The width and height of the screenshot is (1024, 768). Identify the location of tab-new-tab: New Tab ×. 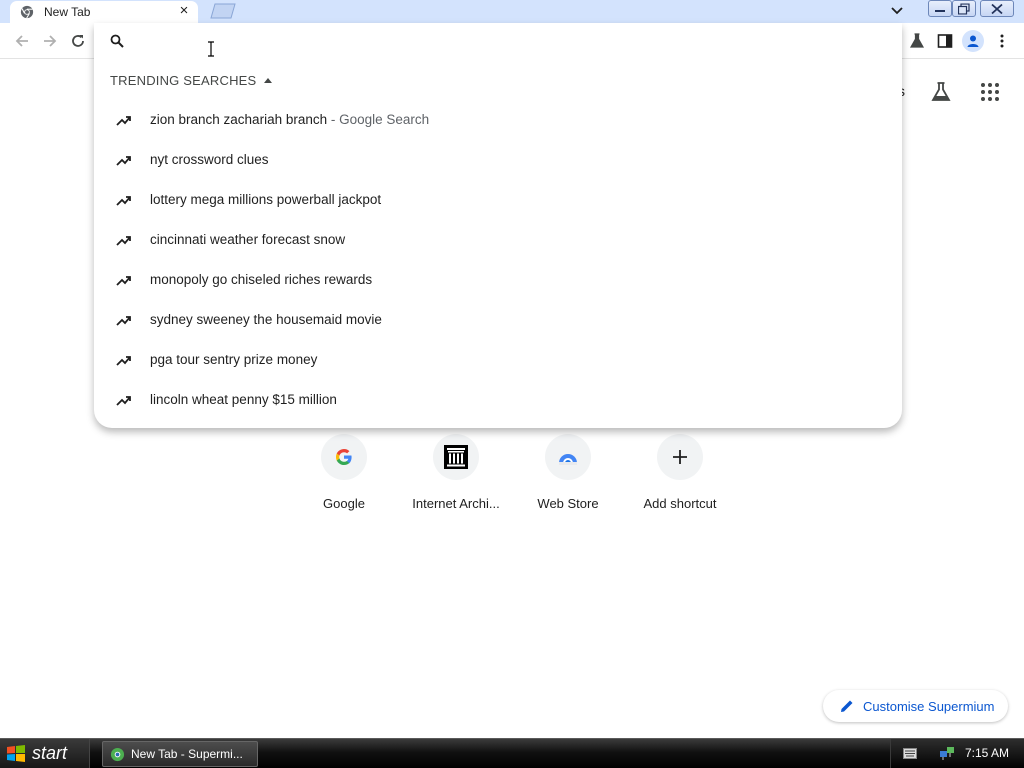
(104, 12).